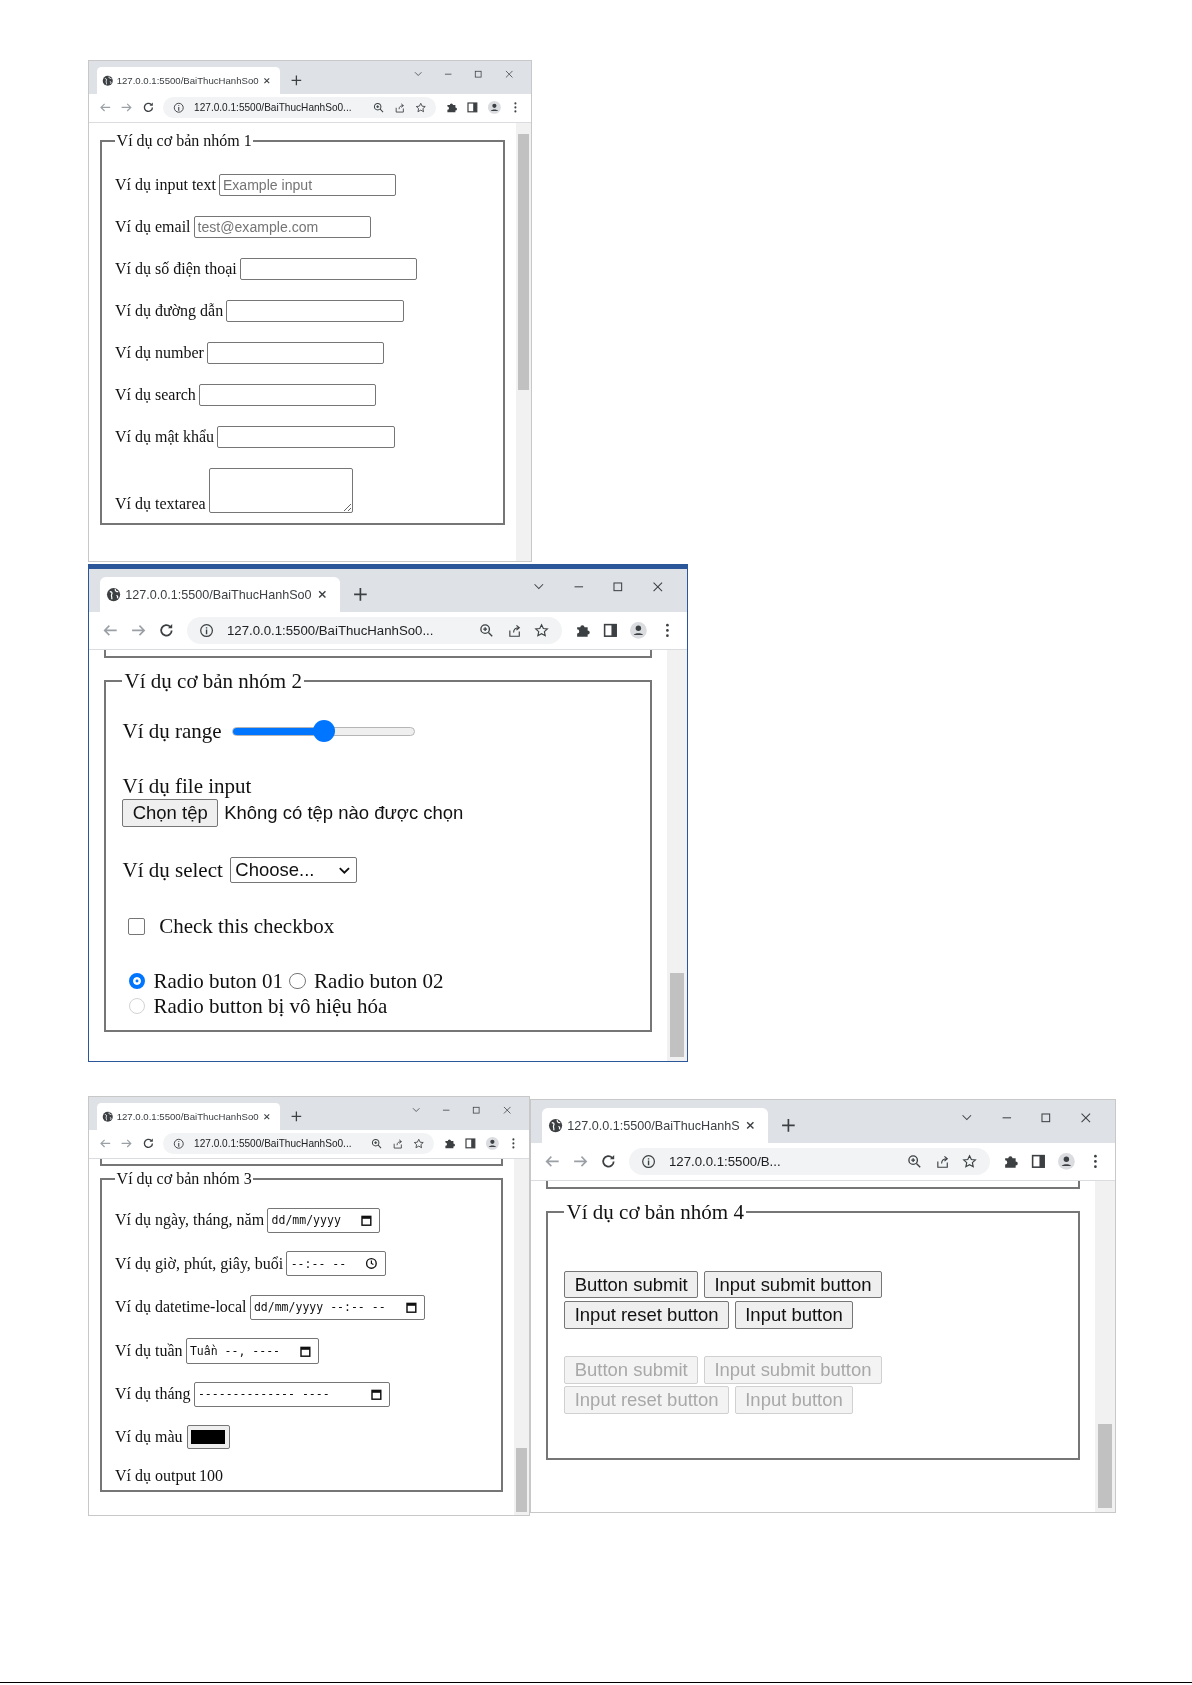 This screenshot has height=1685, width=1192. I want to click on field-label: Ví dụ datetime-local, so click(181, 1307).